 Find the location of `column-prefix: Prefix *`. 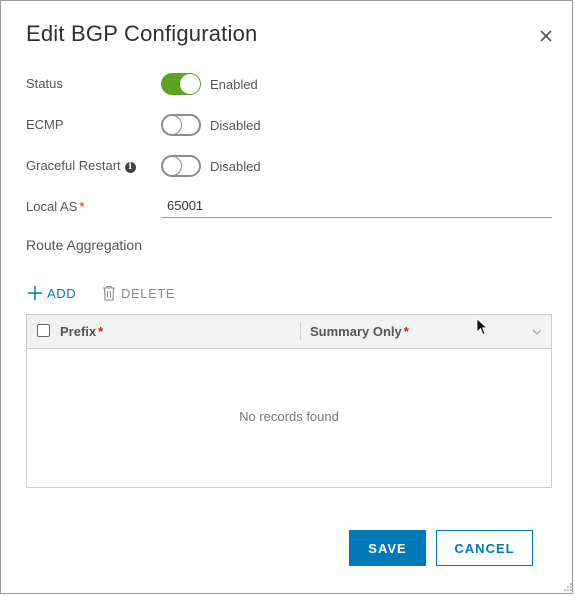

column-prefix: Prefix * is located at coordinates (81, 331).